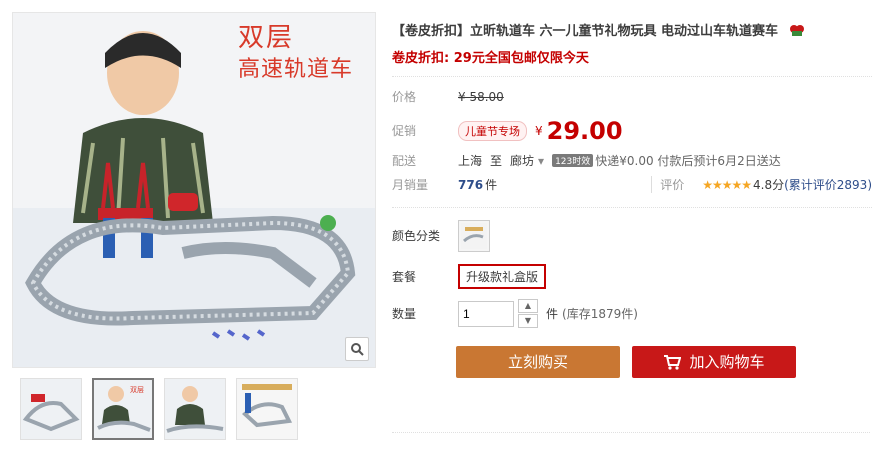 Image resolution: width=878 pixels, height=459 pixels. Describe the element at coordinates (632, 131) in the screenshot. I see `promo-price-row: 促销 儿童节专场 ¥ 29.00` at that location.